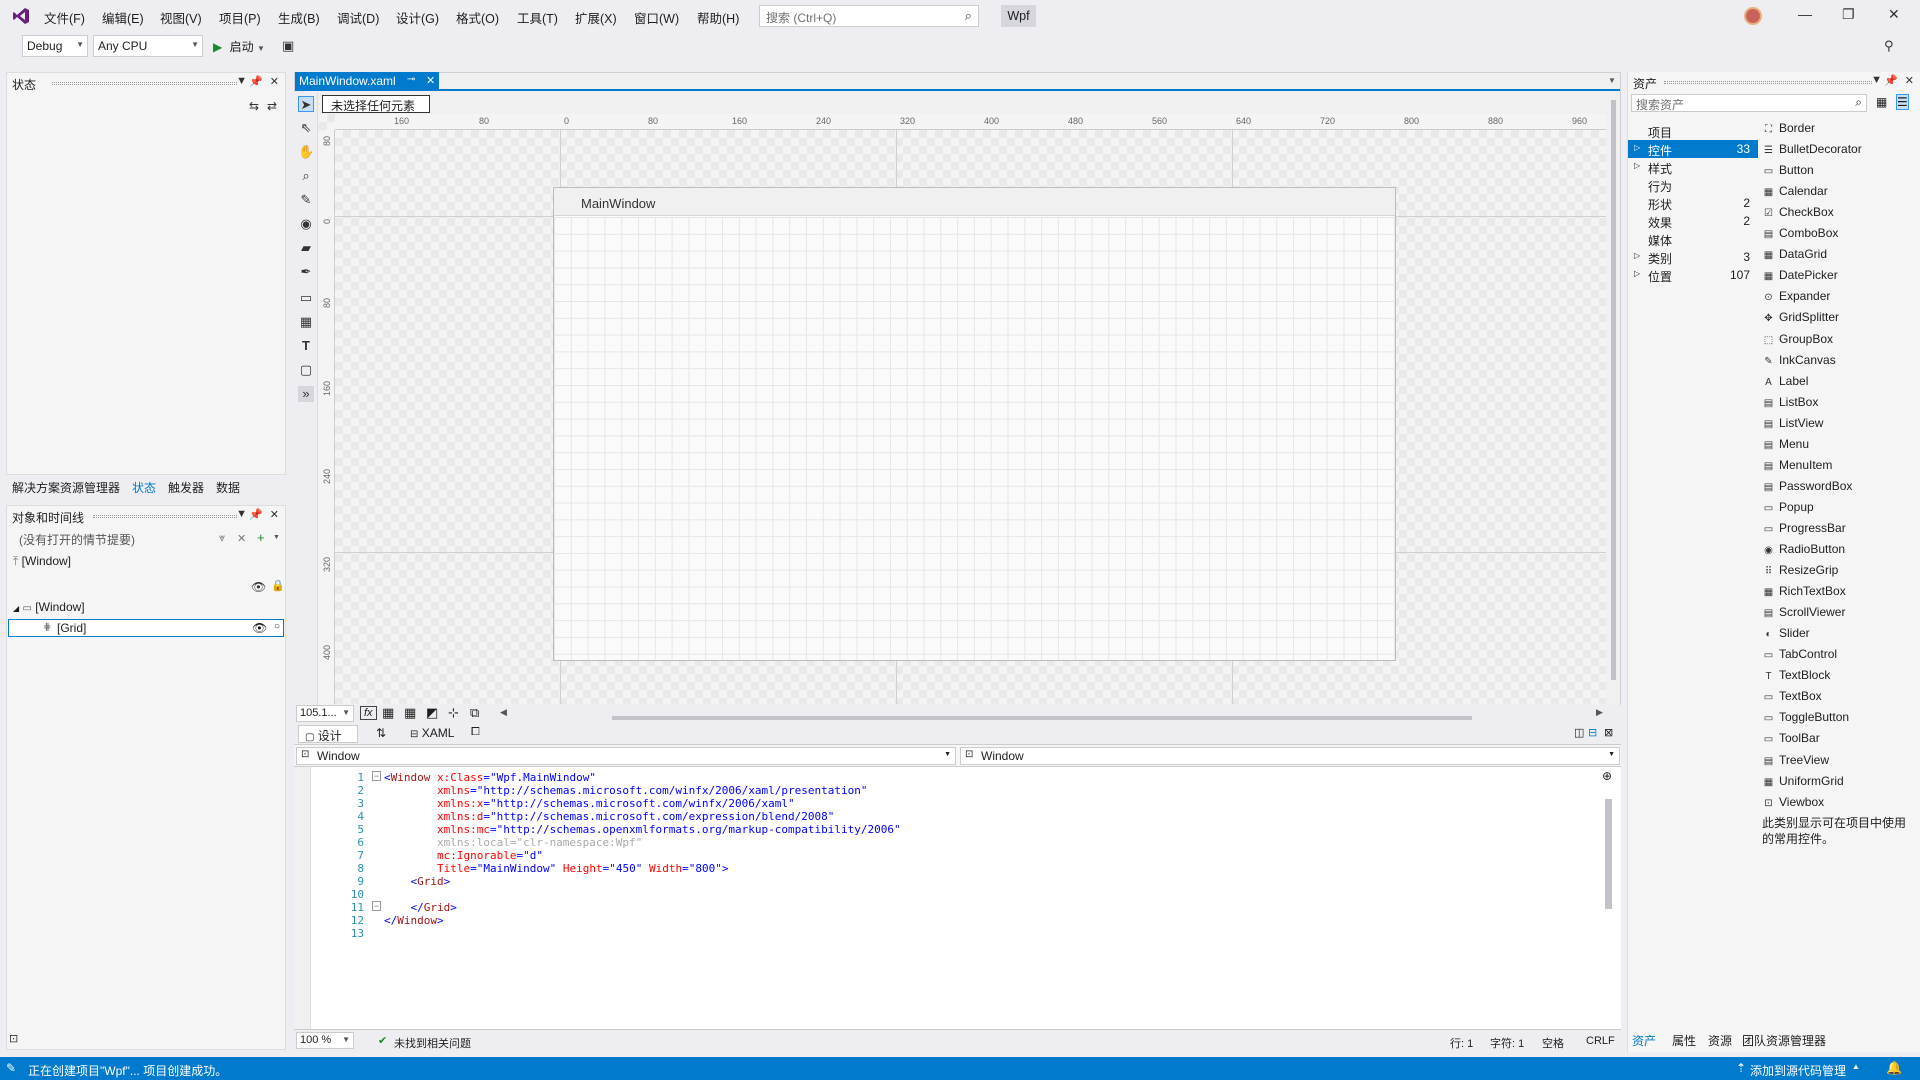 This screenshot has width=1920, height=1080. I want to click on transition-icon: ⇄, so click(272, 106).